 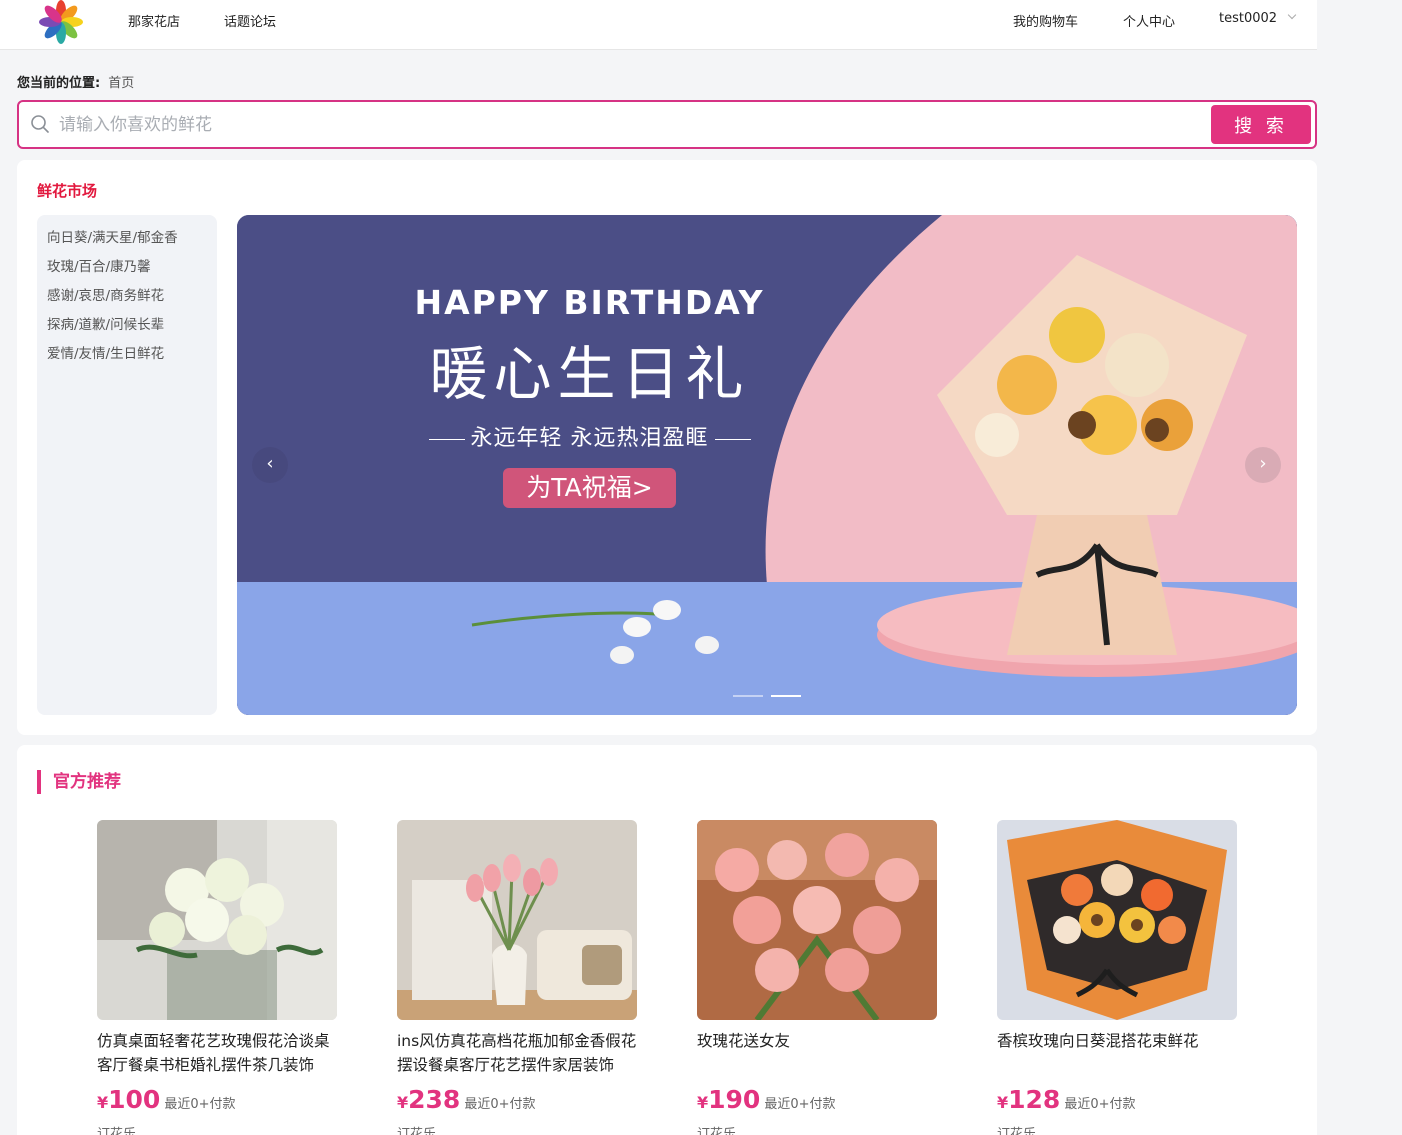 I want to click on recommend-title: 官方推荐, so click(x=79, y=782).